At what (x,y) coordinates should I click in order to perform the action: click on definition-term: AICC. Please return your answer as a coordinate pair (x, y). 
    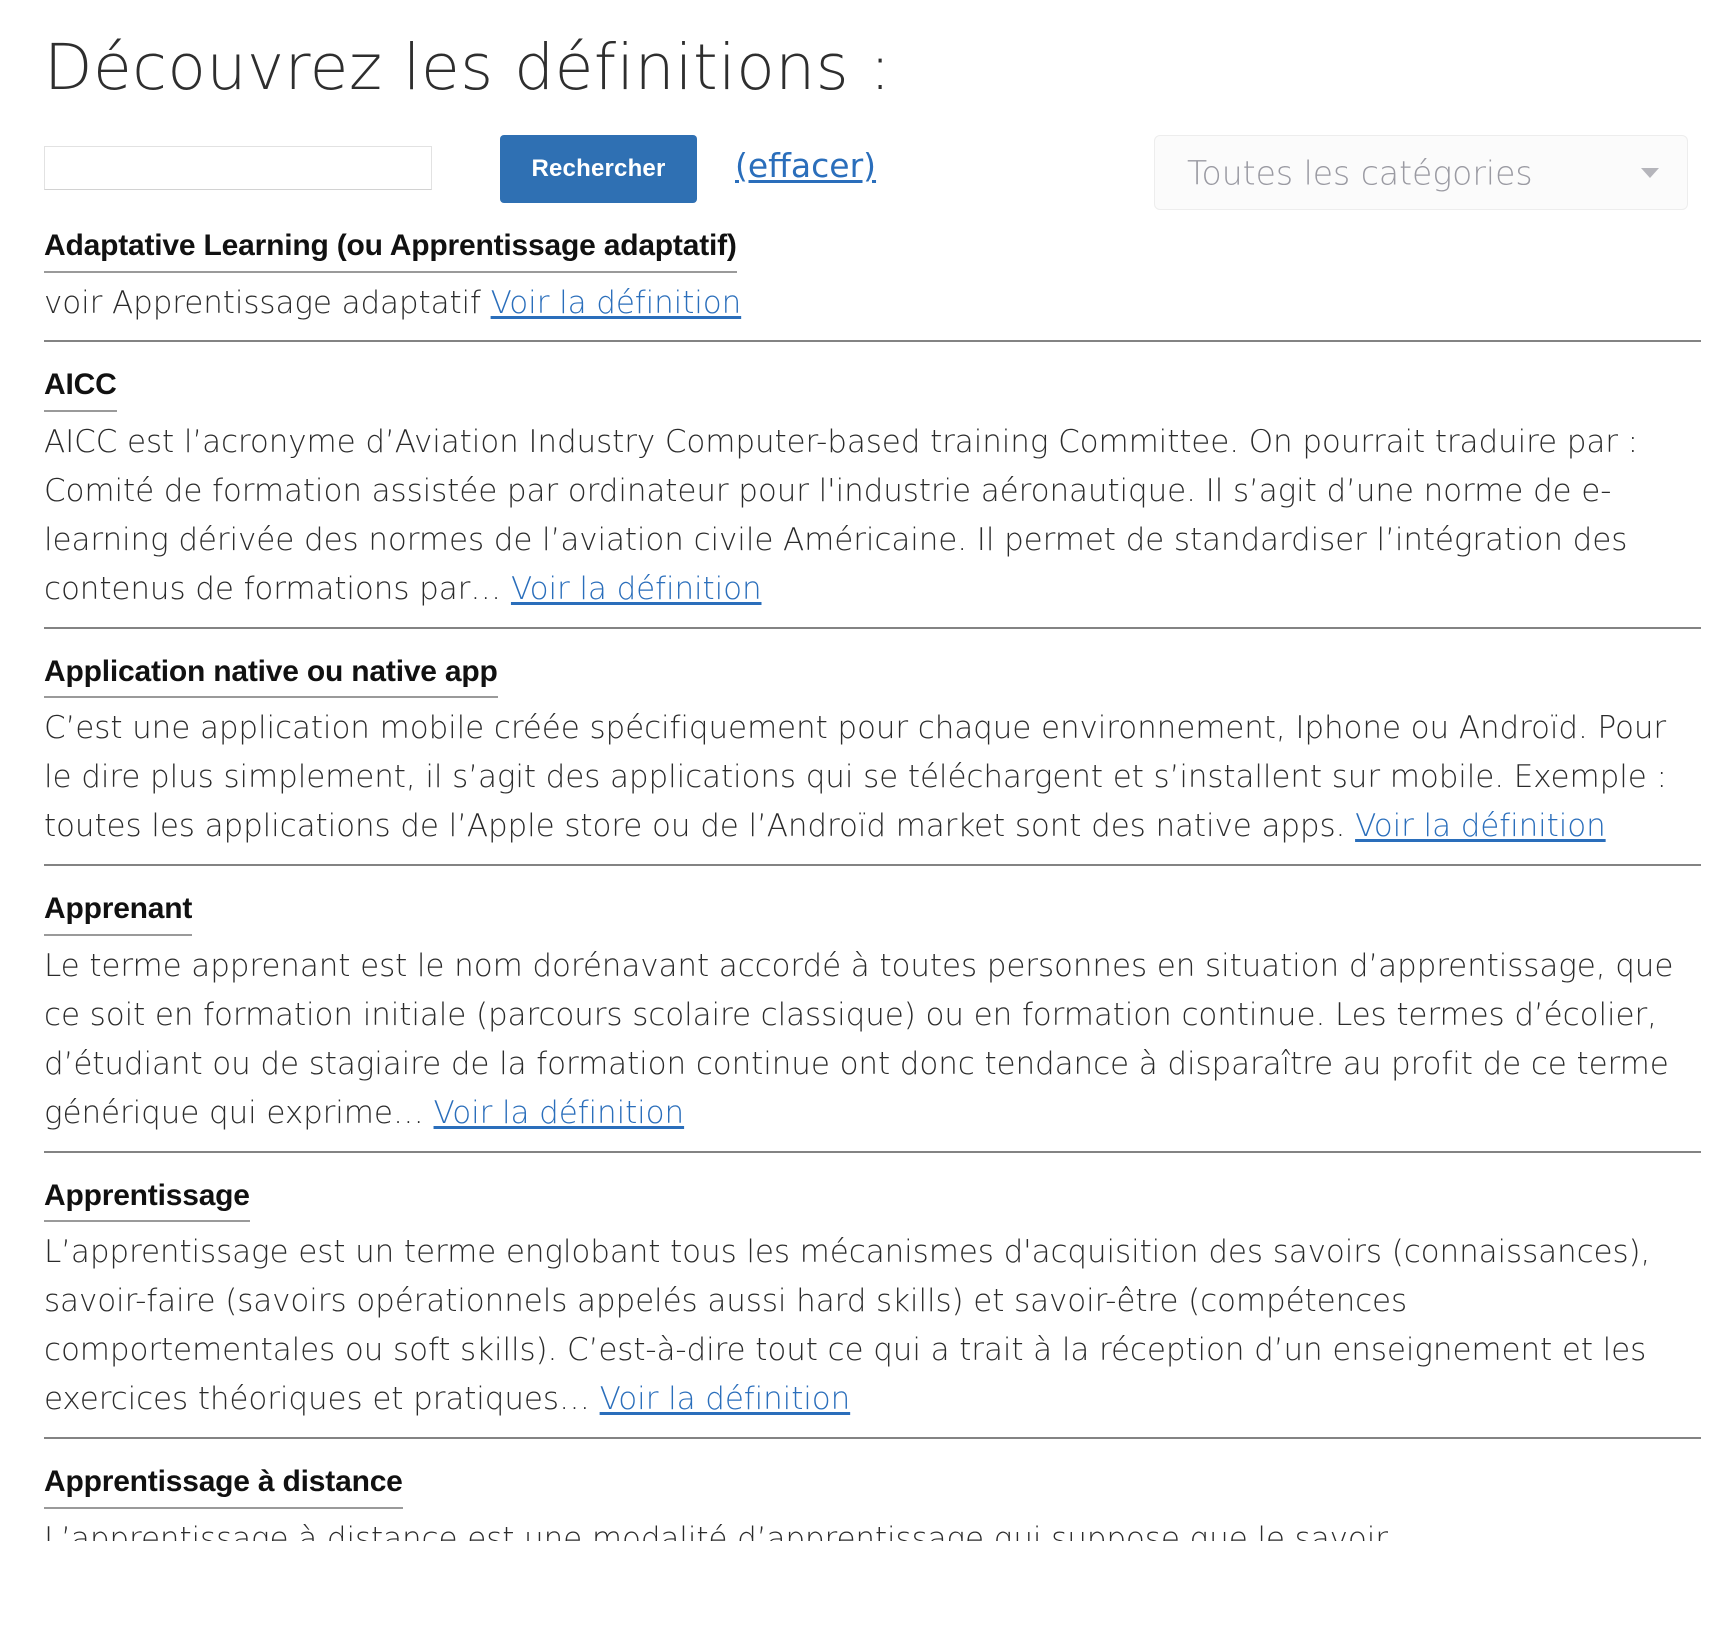
    Looking at the image, I should click on (80, 390).